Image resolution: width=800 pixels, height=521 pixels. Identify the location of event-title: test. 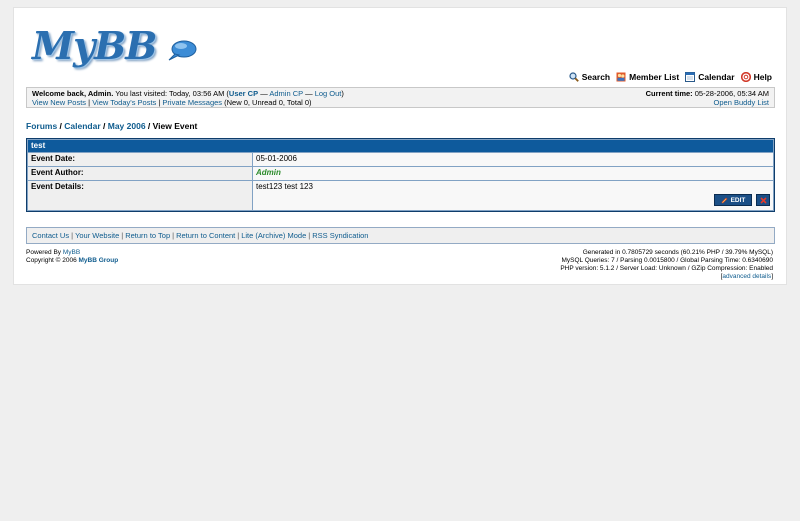
(400, 146).